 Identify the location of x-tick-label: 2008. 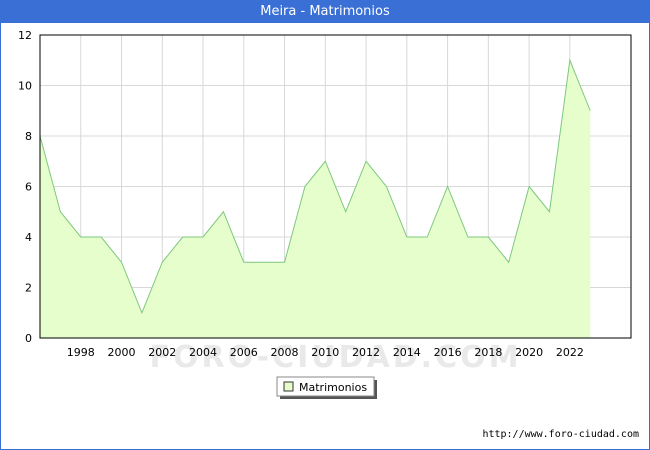
(285, 352).